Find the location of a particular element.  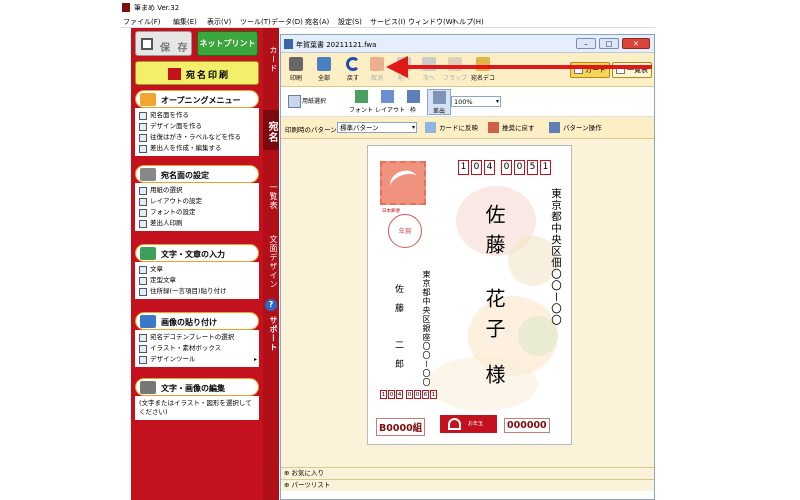

parts-list-panel-toggle: ⊕ パーツリスト is located at coordinates (467, 485).